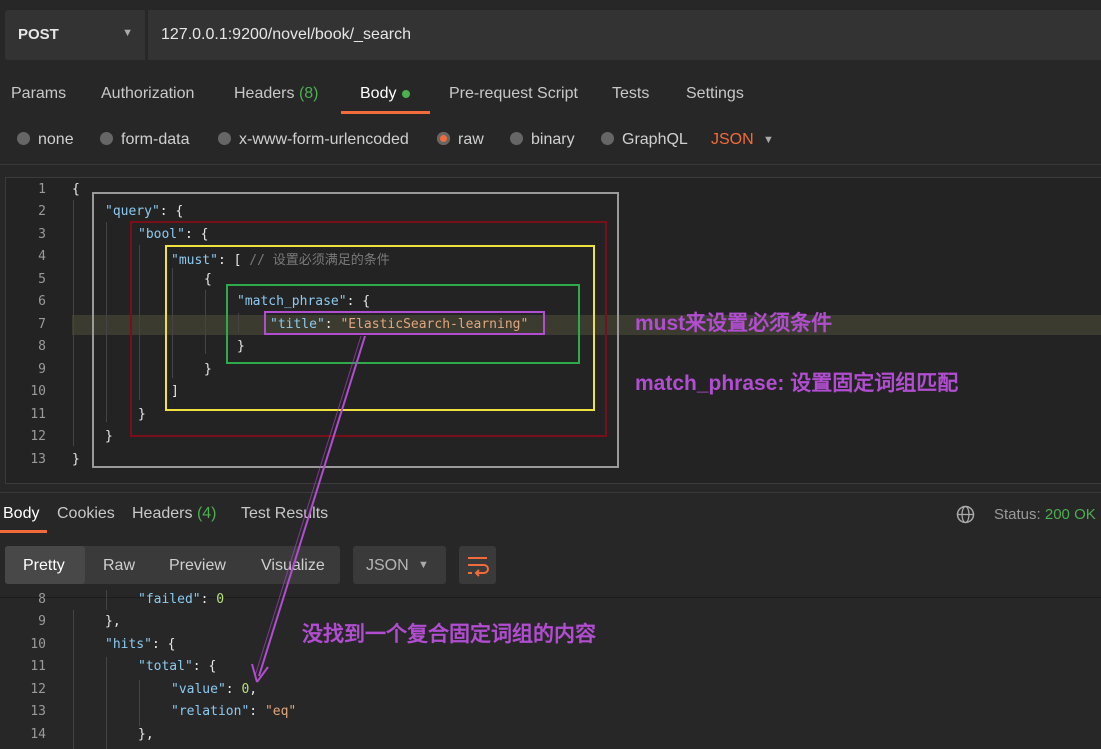 This screenshot has height=749, width=1101. What do you see at coordinates (264, 93) in the screenshot?
I see `tab-headers-label: Headers` at bounding box center [264, 93].